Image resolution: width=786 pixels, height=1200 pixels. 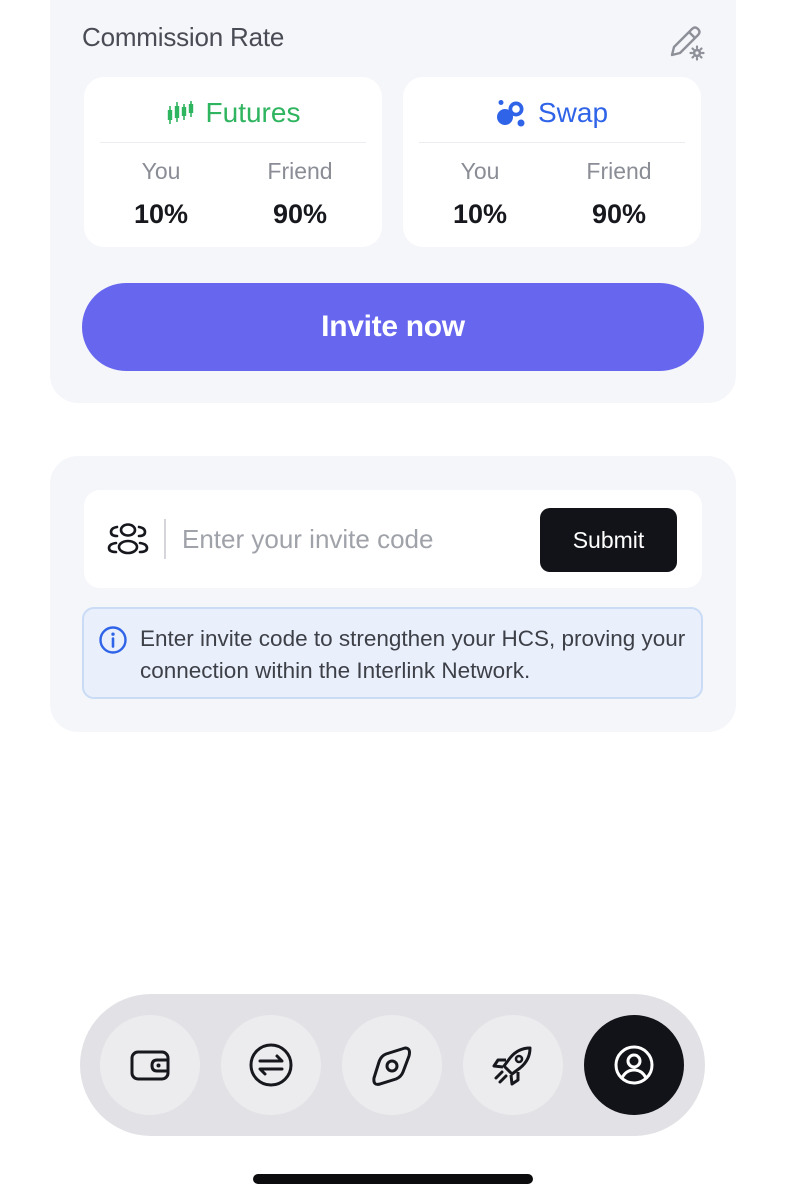 I want to click on nav-explore, so click(x=392, y=1065).